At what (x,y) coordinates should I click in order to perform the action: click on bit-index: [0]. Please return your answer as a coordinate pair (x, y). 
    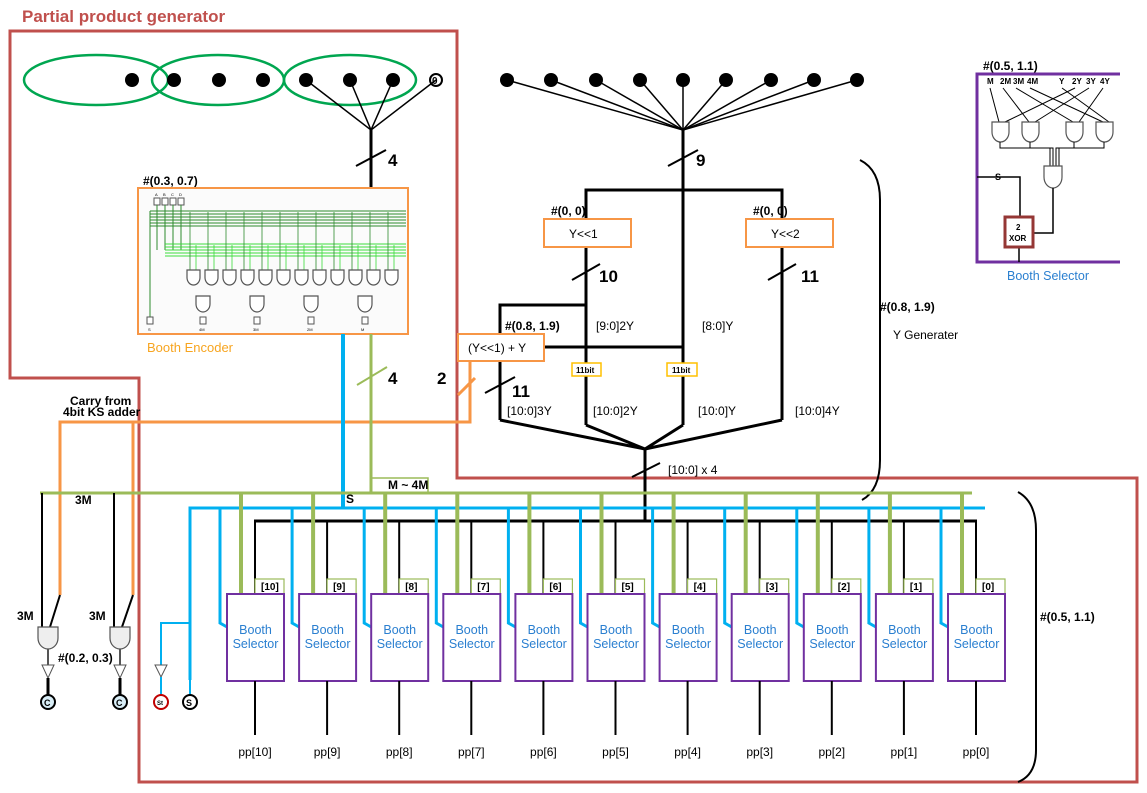
    Looking at the image, I should click on (988, 587).